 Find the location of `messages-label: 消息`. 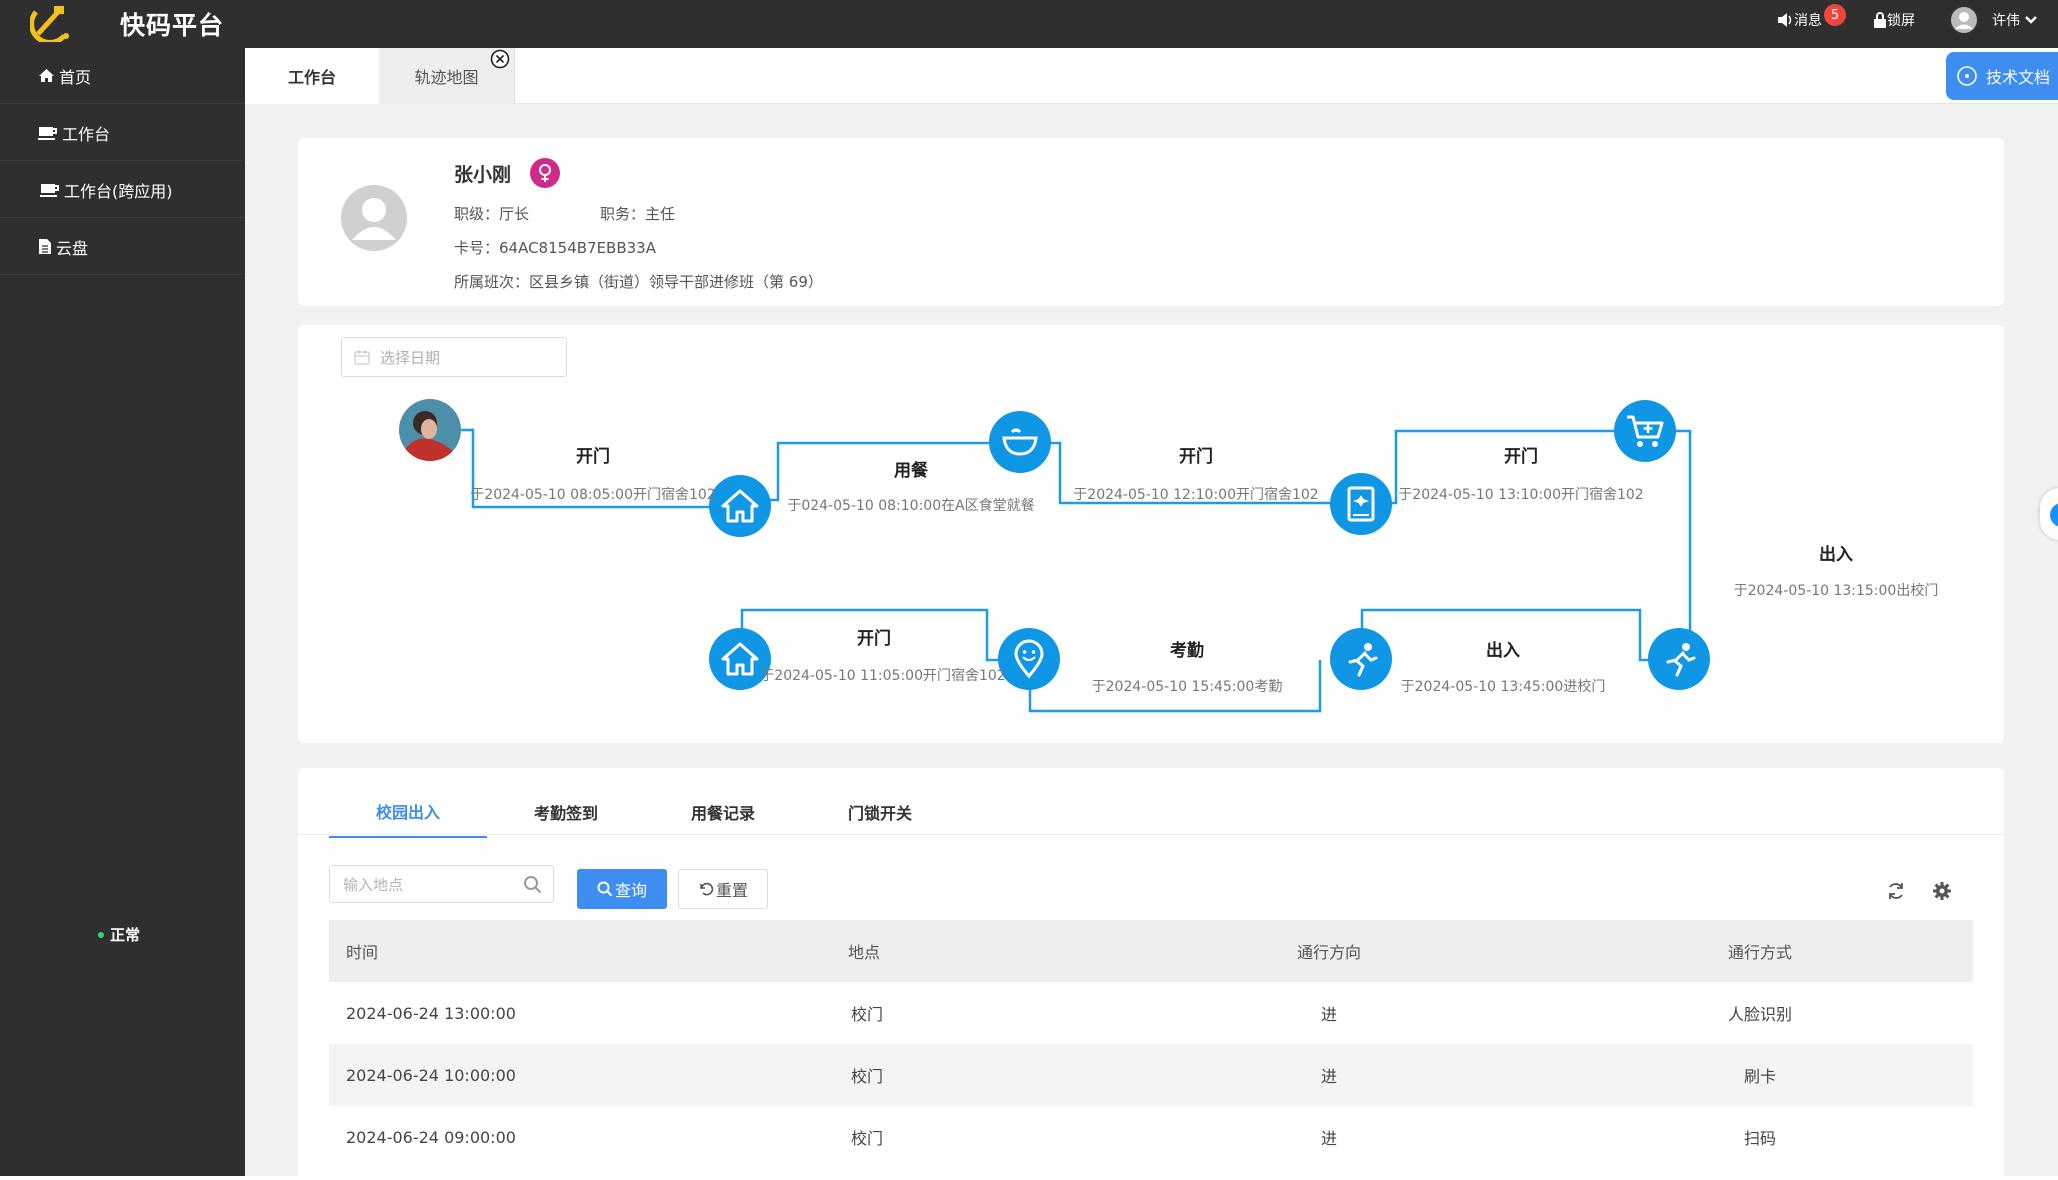

messages-label: 消息 is located at coordinates (1808, 21).